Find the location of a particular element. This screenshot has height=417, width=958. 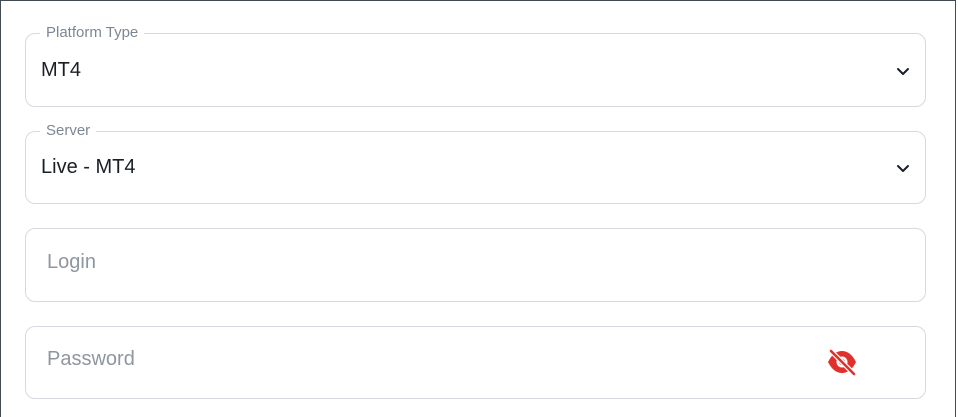

platform-type-label: Platform Type is located at coordinates (92, 33).